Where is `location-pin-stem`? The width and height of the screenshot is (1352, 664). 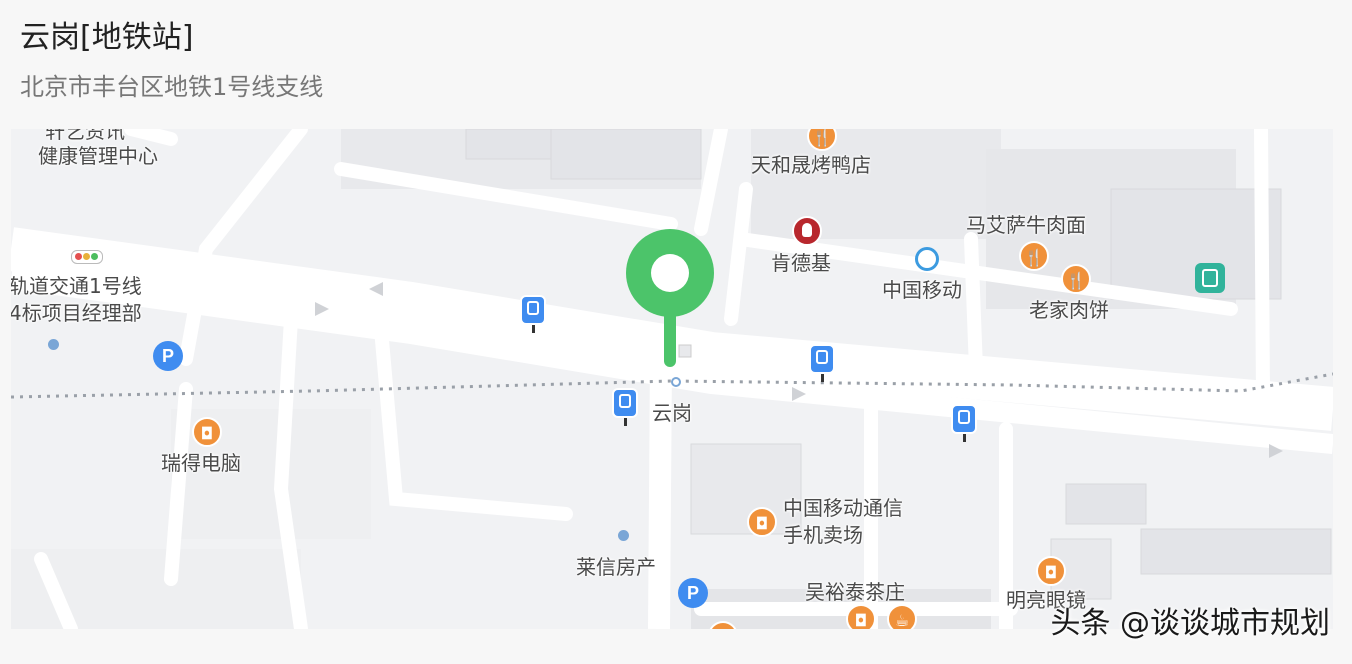
location-pin-stem is located at coordinates (670, 338).